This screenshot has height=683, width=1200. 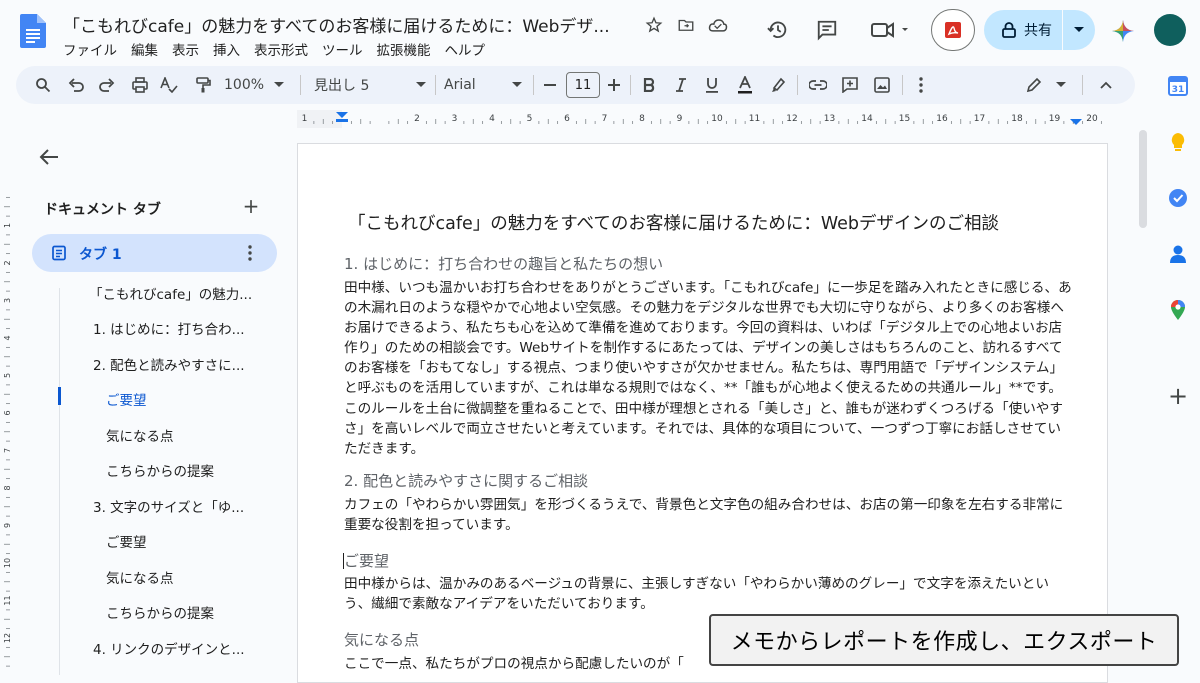 I want to click on spellcheck-icon, so click(x=169, y=85).